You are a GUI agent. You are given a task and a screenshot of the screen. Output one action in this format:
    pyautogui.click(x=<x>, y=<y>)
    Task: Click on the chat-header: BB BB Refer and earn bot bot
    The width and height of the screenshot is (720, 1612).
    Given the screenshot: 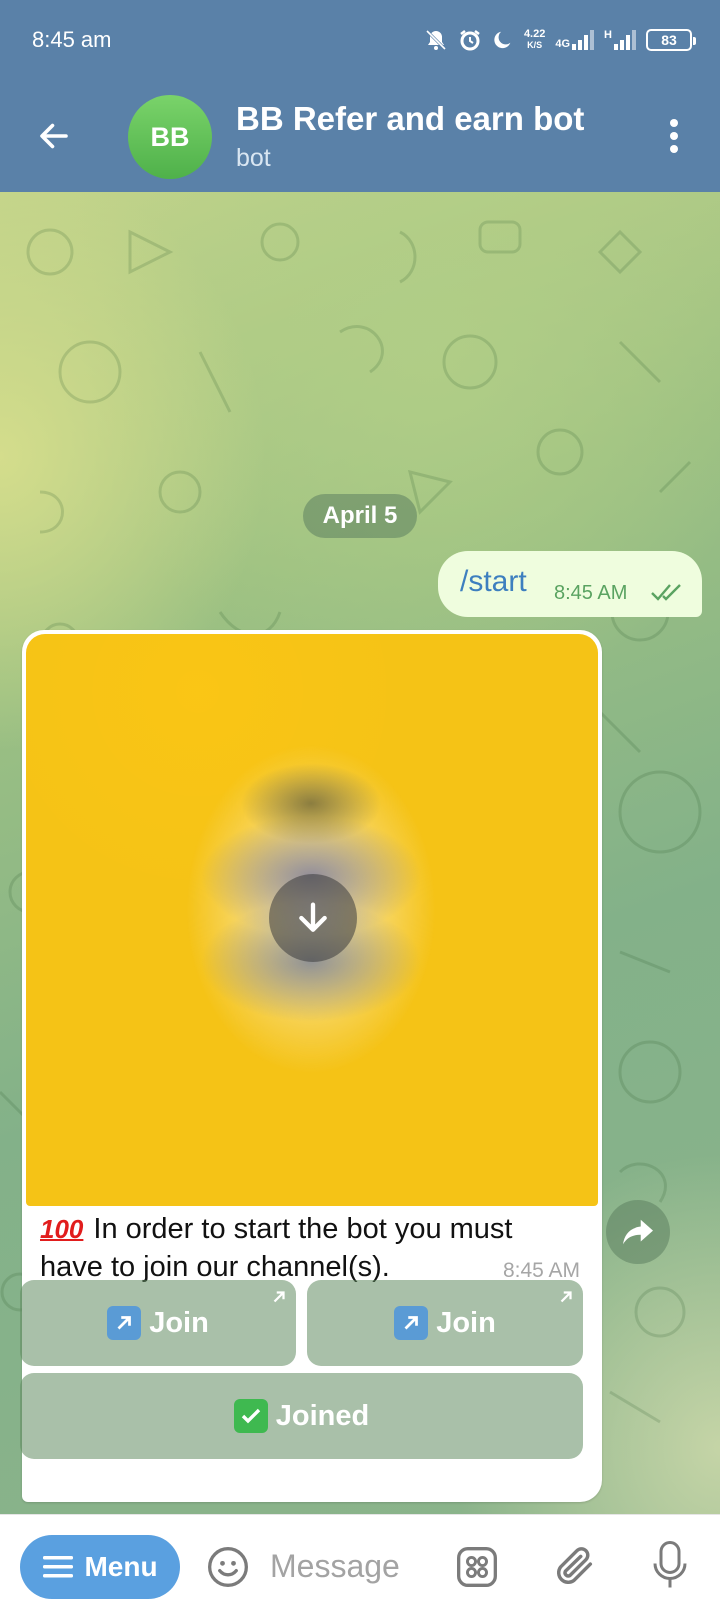 What is the action you would take?
    pyautogui.click(x=360, y=136)
    